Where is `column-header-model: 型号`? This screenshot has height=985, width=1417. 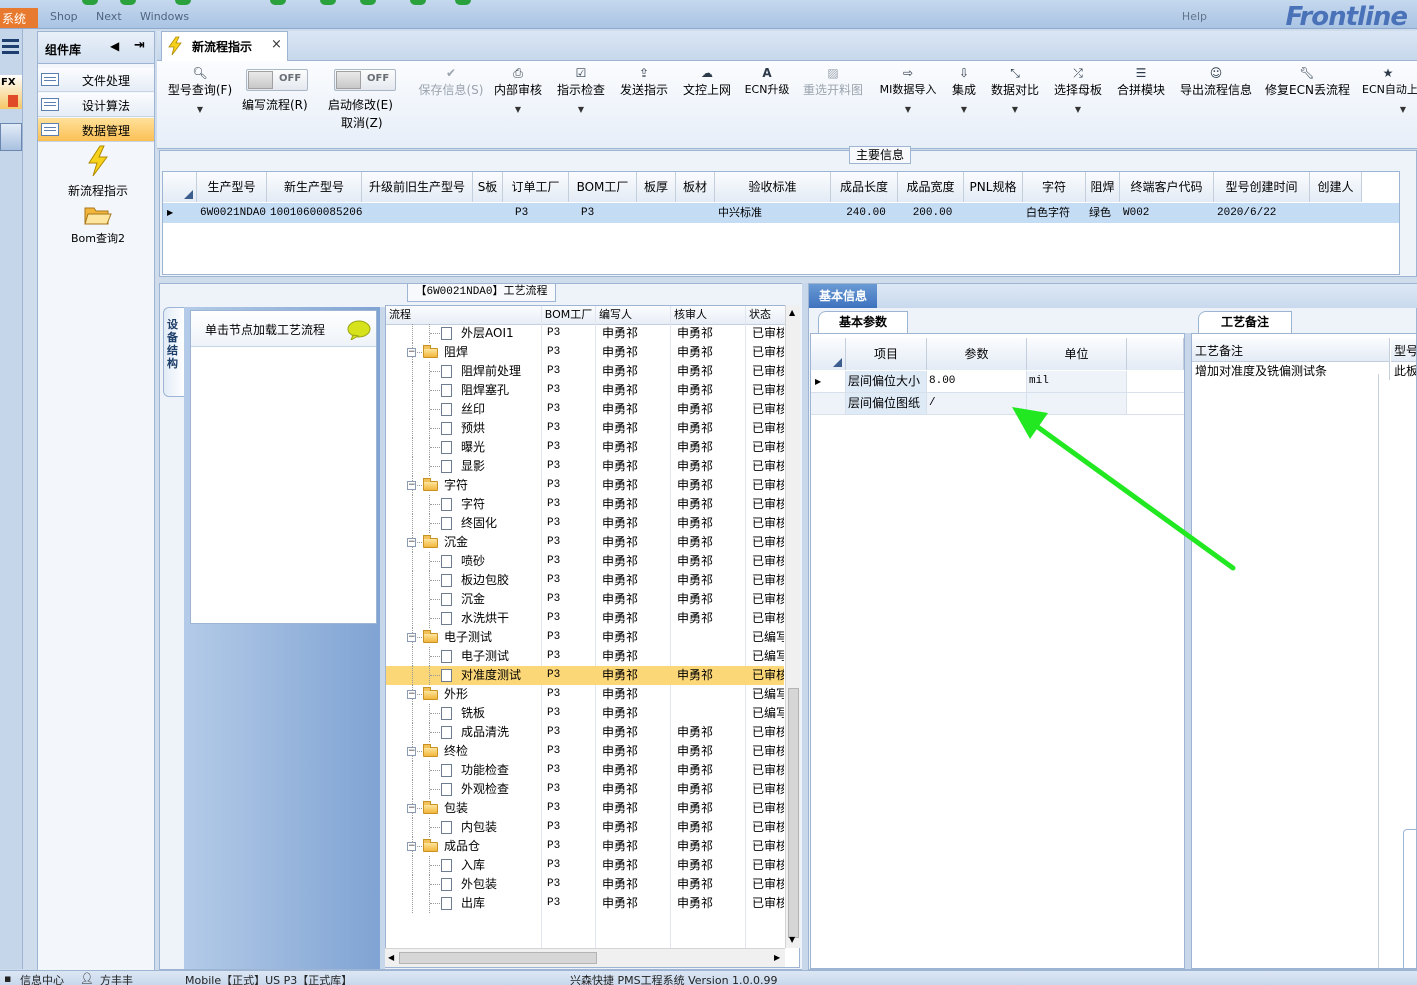 column-header-model: 型号 is located at coordinates (1403, 350).